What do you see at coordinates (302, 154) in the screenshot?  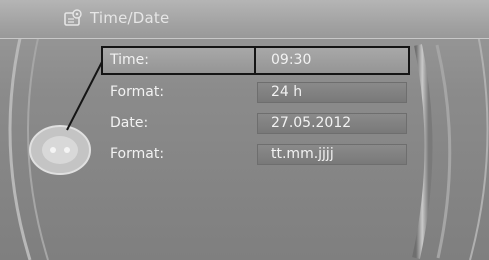 I see `date-format-value: tt.mm.jjjj` at bounding box center [302, 154].